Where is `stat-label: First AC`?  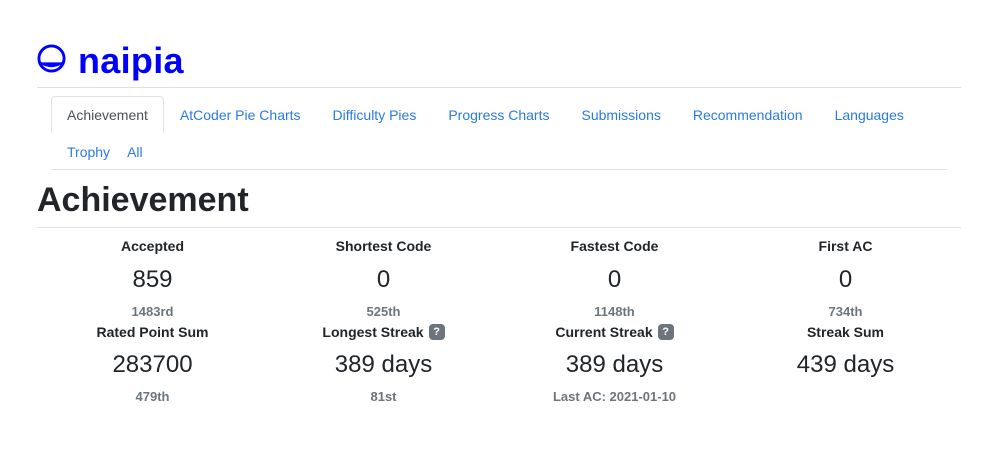
stat-label: First AC is located at coordinates (845, 246).